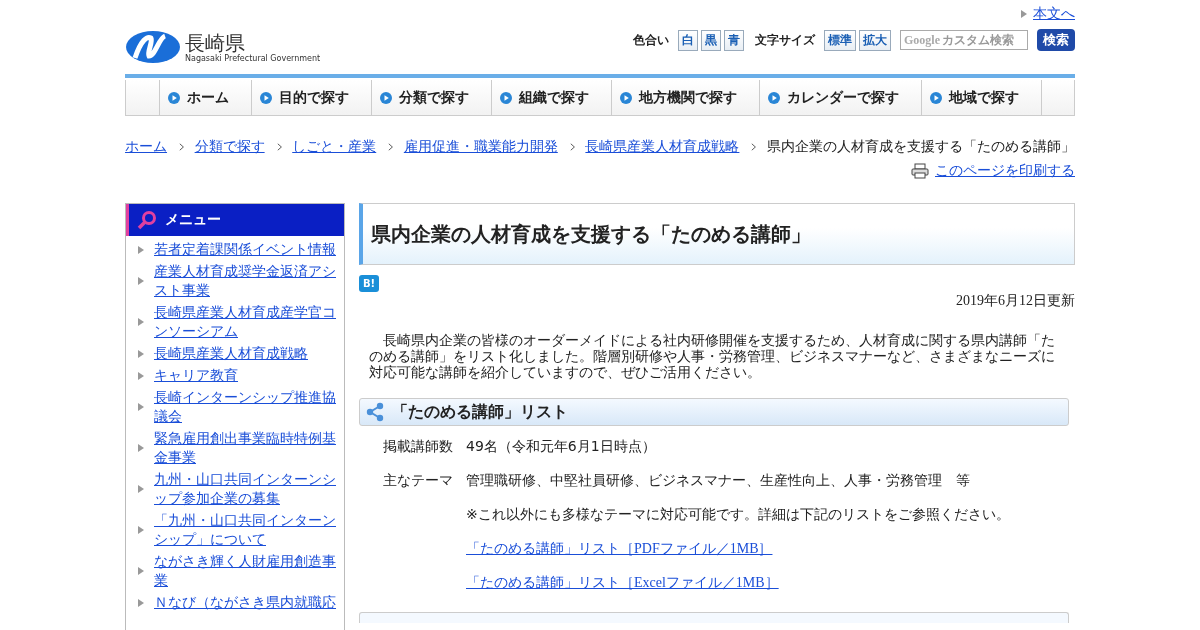 Image resolution: width=1200 pixels, height=630 pixels. What do you see at coordinates (714, 412) in the screenshot?
I see `section-heading: 「たのめる講師」リスト` at bounding box center [714, 412].